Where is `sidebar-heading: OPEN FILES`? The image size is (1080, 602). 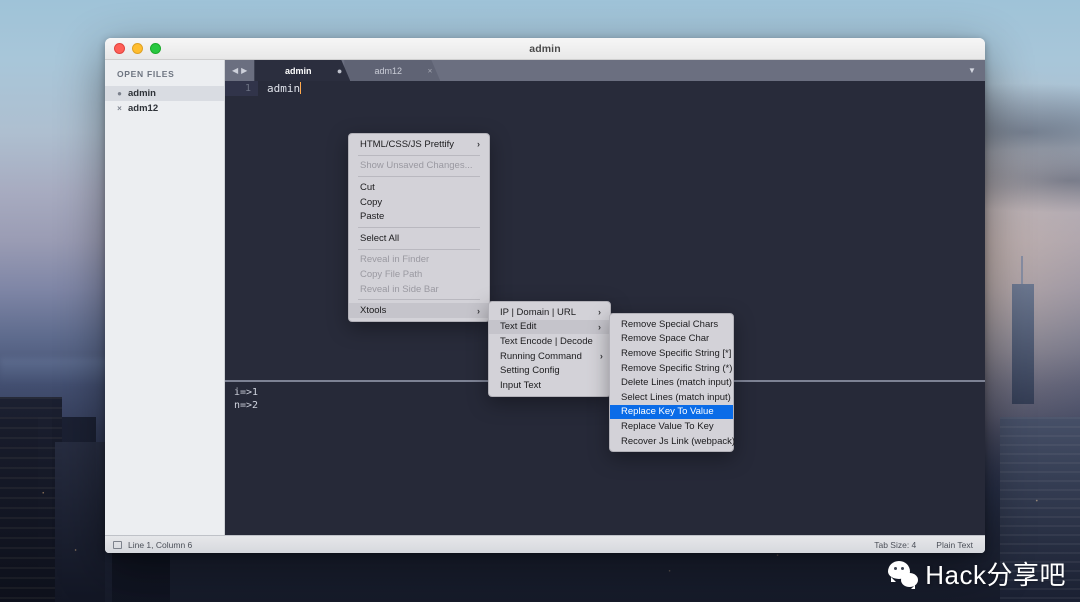 sidebar-heading: OPEN FILES is located at coordinates (146, 74).